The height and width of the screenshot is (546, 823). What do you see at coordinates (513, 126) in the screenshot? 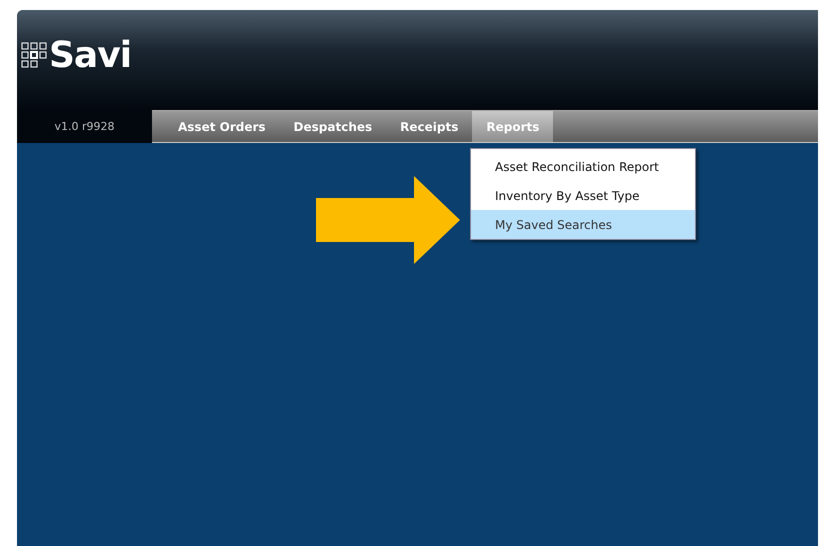
I see `nav-tab: Reports` at bounding box center [513, 126].